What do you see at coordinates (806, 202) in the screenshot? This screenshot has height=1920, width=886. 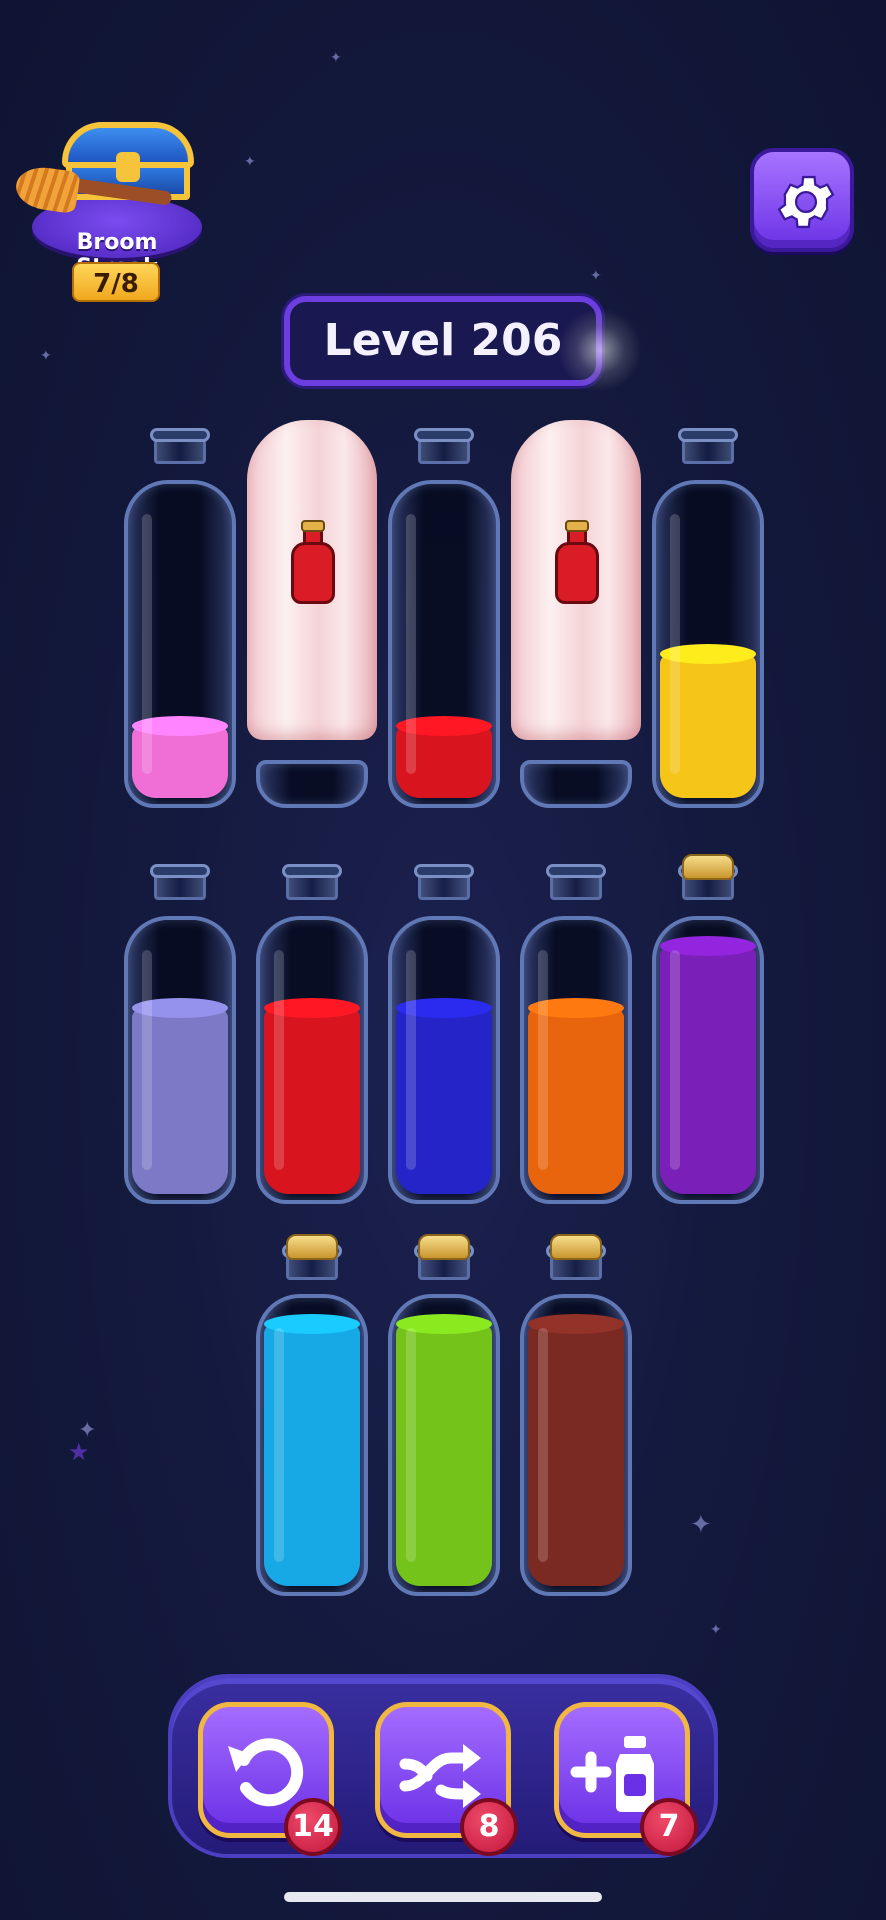 I see `gear-icon` at bounding box center [806, 202].